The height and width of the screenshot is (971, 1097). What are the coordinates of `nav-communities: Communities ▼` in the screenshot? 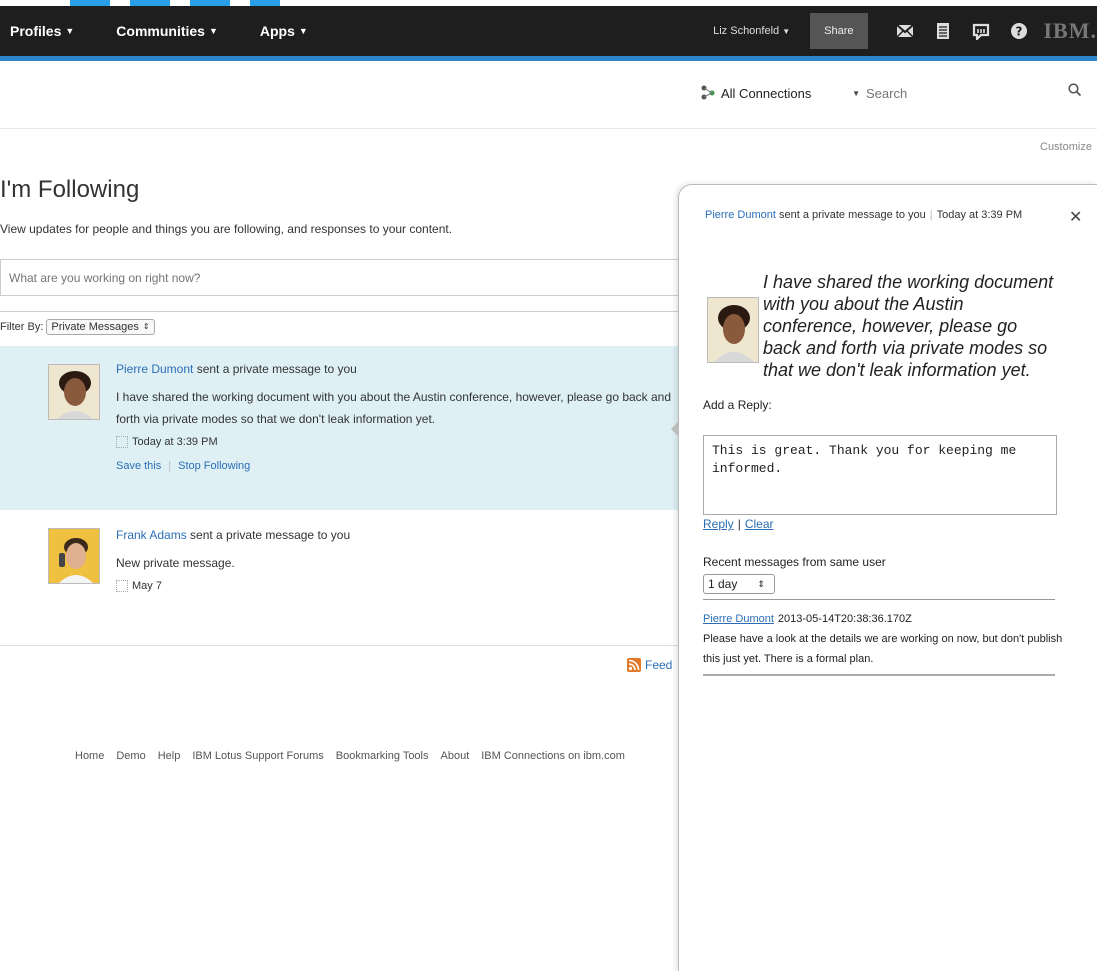 It's located at (167, 31).